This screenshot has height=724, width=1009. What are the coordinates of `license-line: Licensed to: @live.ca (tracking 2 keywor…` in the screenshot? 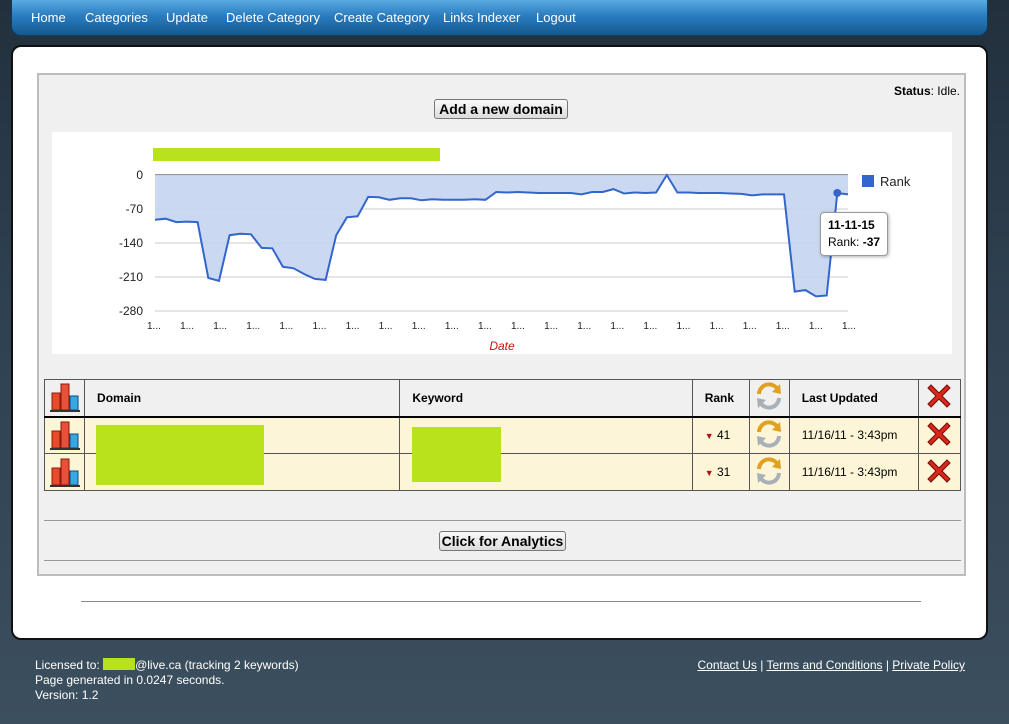 It's located at (167, 665).